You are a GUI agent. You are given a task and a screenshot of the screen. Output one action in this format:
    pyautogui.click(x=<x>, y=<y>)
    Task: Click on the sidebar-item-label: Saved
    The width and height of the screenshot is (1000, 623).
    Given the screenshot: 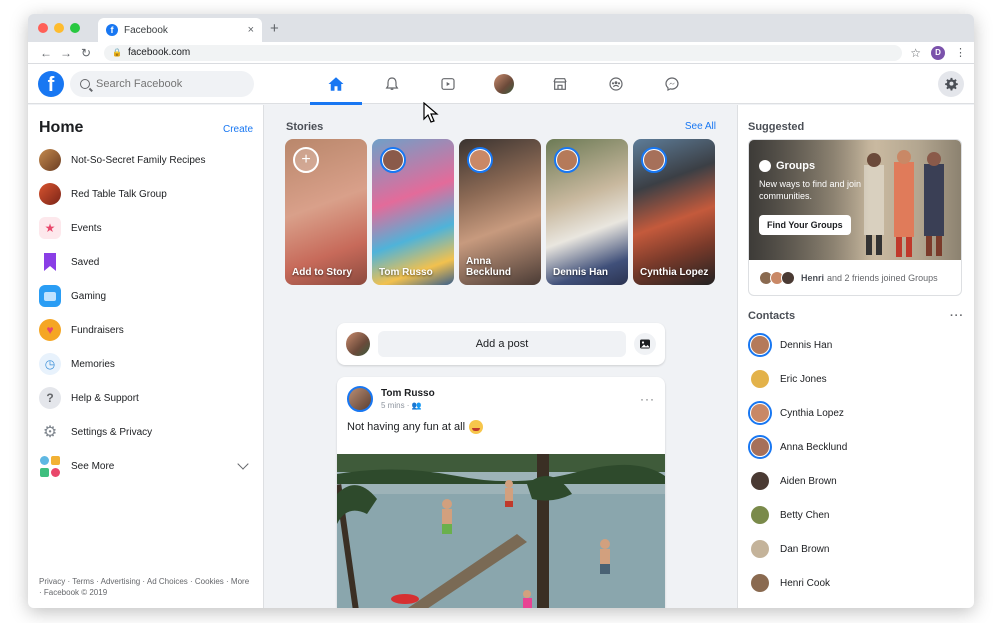 What is the action you would take?
    pyautogui.click(x=85, y=262)
    